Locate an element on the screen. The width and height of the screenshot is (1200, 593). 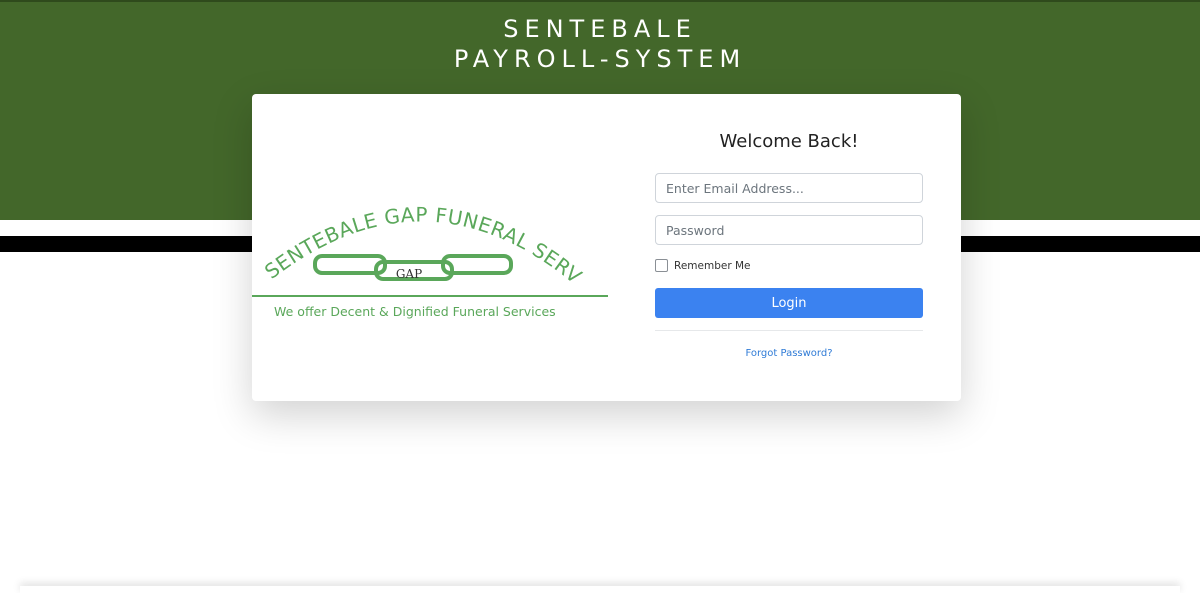
title-line-2: PAYROLL-SYSTEM is located at coordinates (600, 59).